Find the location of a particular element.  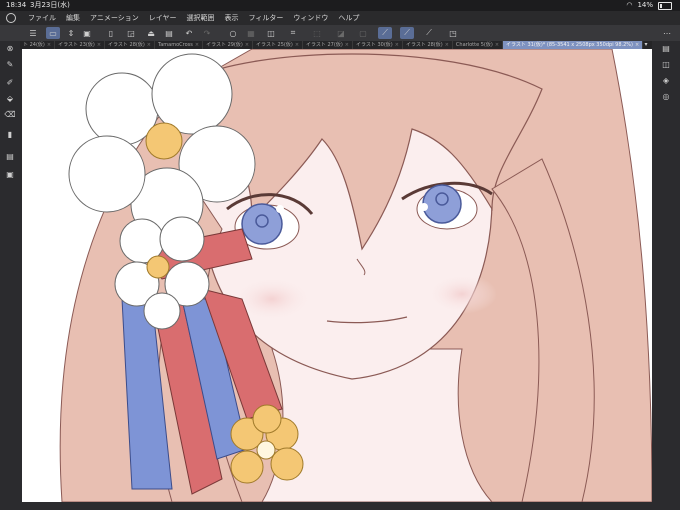

status-right: ◠ 14% is located at coordinates (649, 5).